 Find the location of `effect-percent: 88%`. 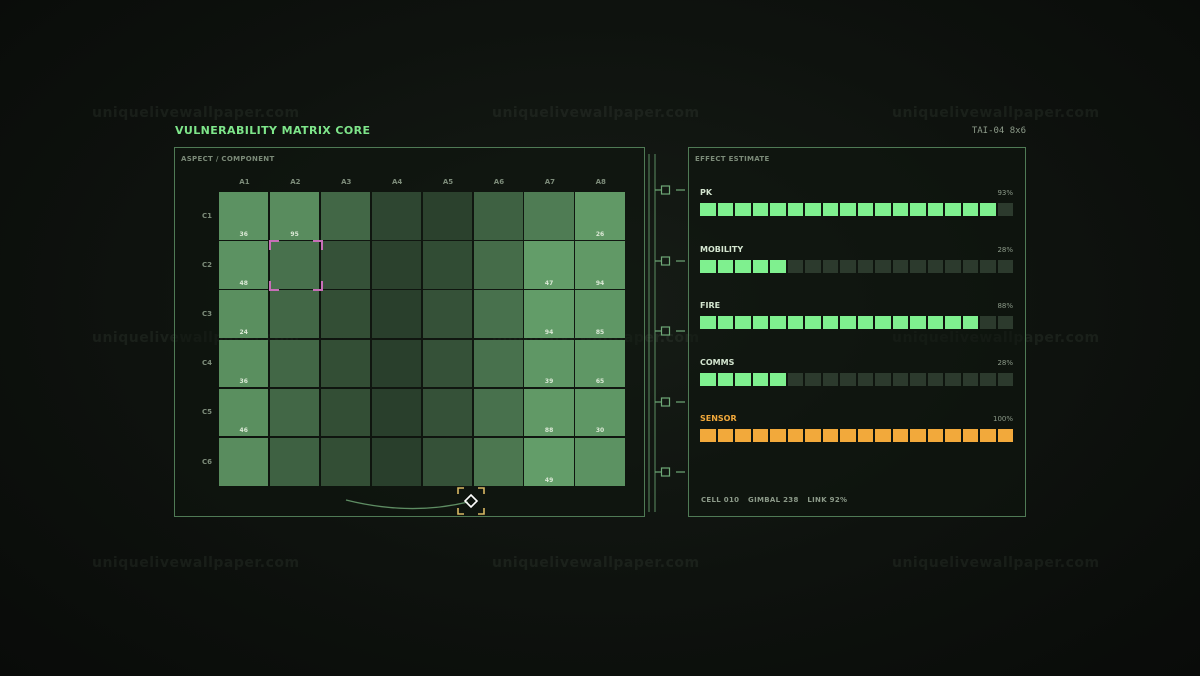

effect-percent: 88% is located at coordinates (1005, 306).